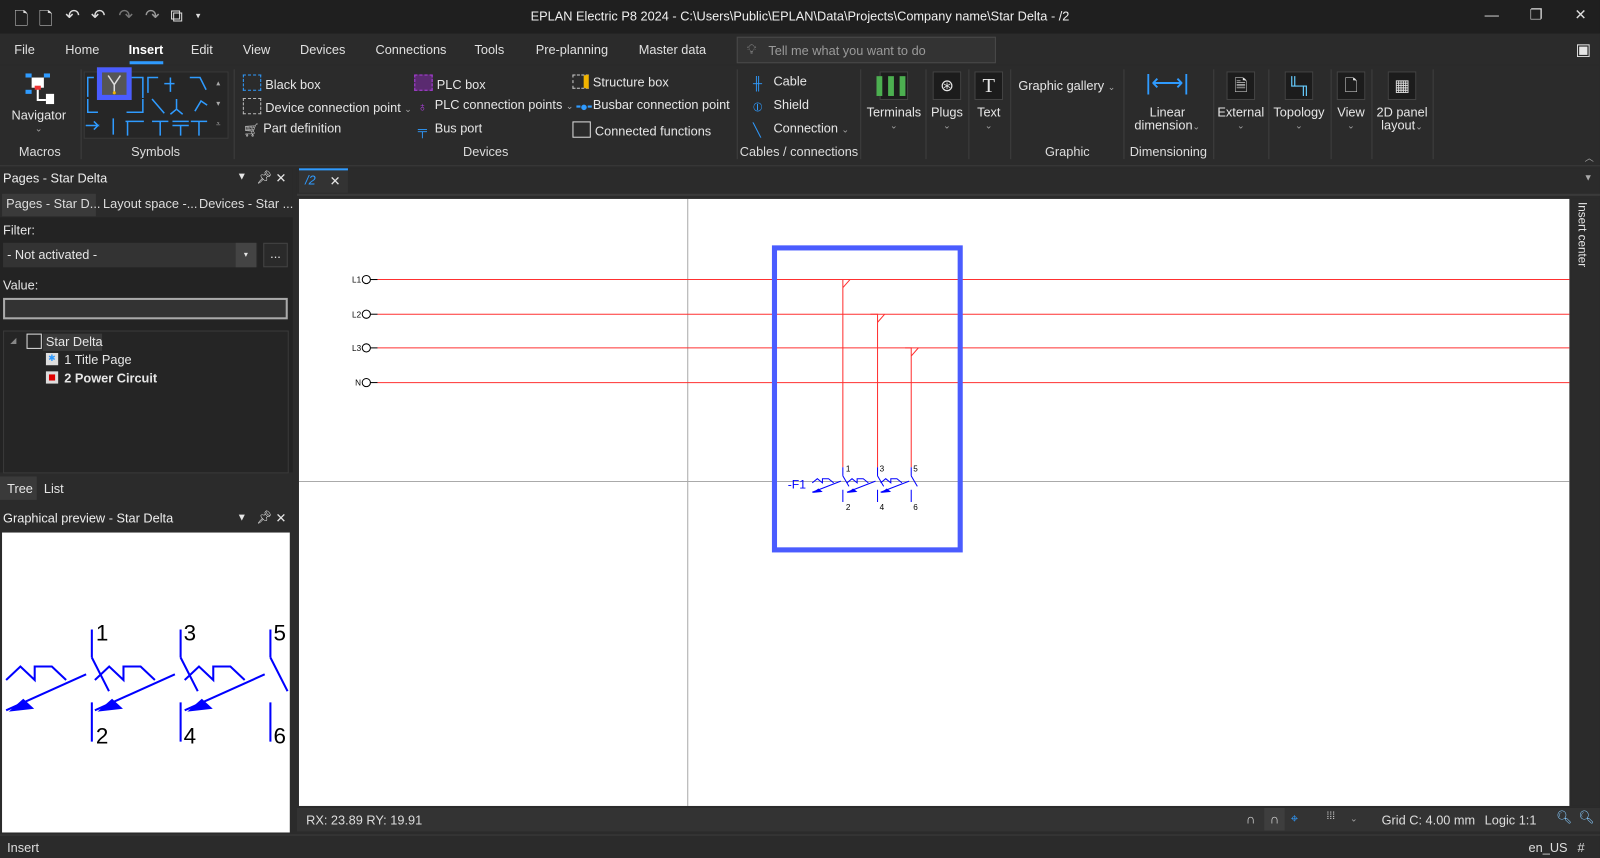 This screenshot has width=1600, height=858. What do you see at coordinates (988, 101) in the screenshot?
I see `text-button: T Text ⌄` at bounding box center [988, 101].